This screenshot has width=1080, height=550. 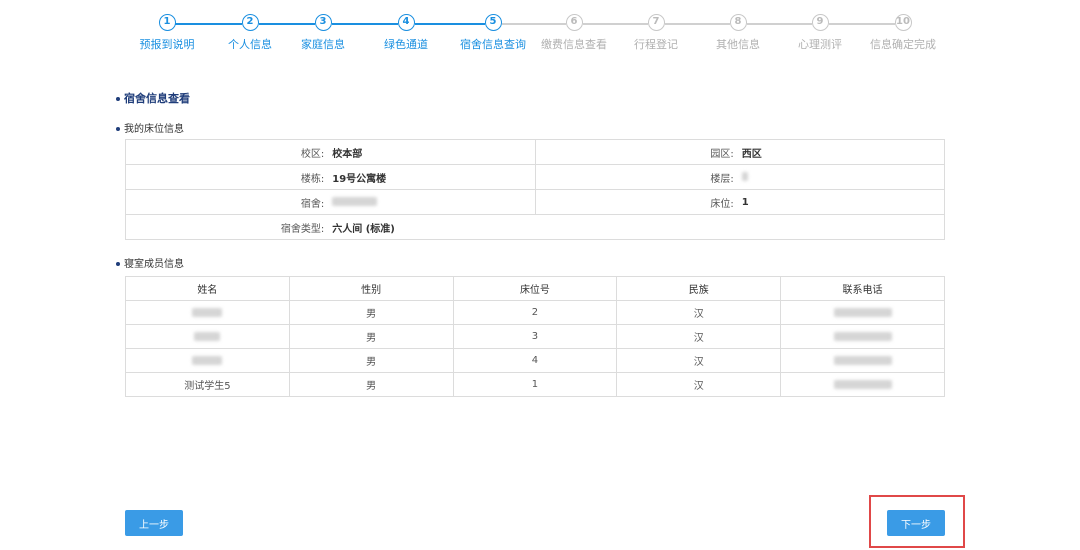 What do you see at coordinates (157, 98) in the screenshot?
I see `section-title-text: 宿舍信息查看` at bounding box center [157, 98].